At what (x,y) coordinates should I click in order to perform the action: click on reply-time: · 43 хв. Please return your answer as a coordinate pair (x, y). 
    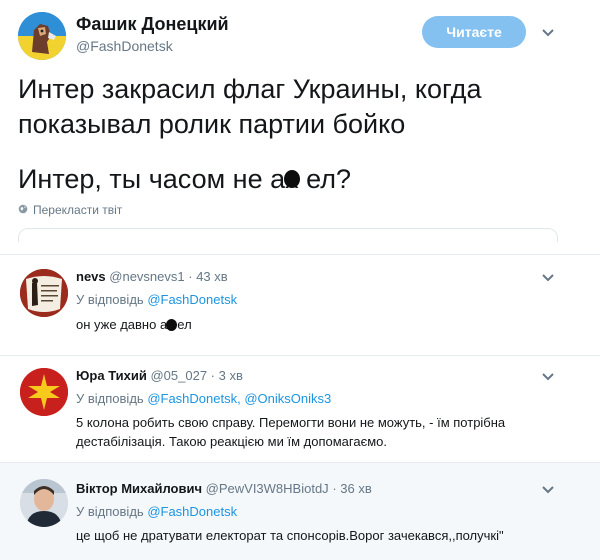
    Looking at the image, I should click on (207, 276).